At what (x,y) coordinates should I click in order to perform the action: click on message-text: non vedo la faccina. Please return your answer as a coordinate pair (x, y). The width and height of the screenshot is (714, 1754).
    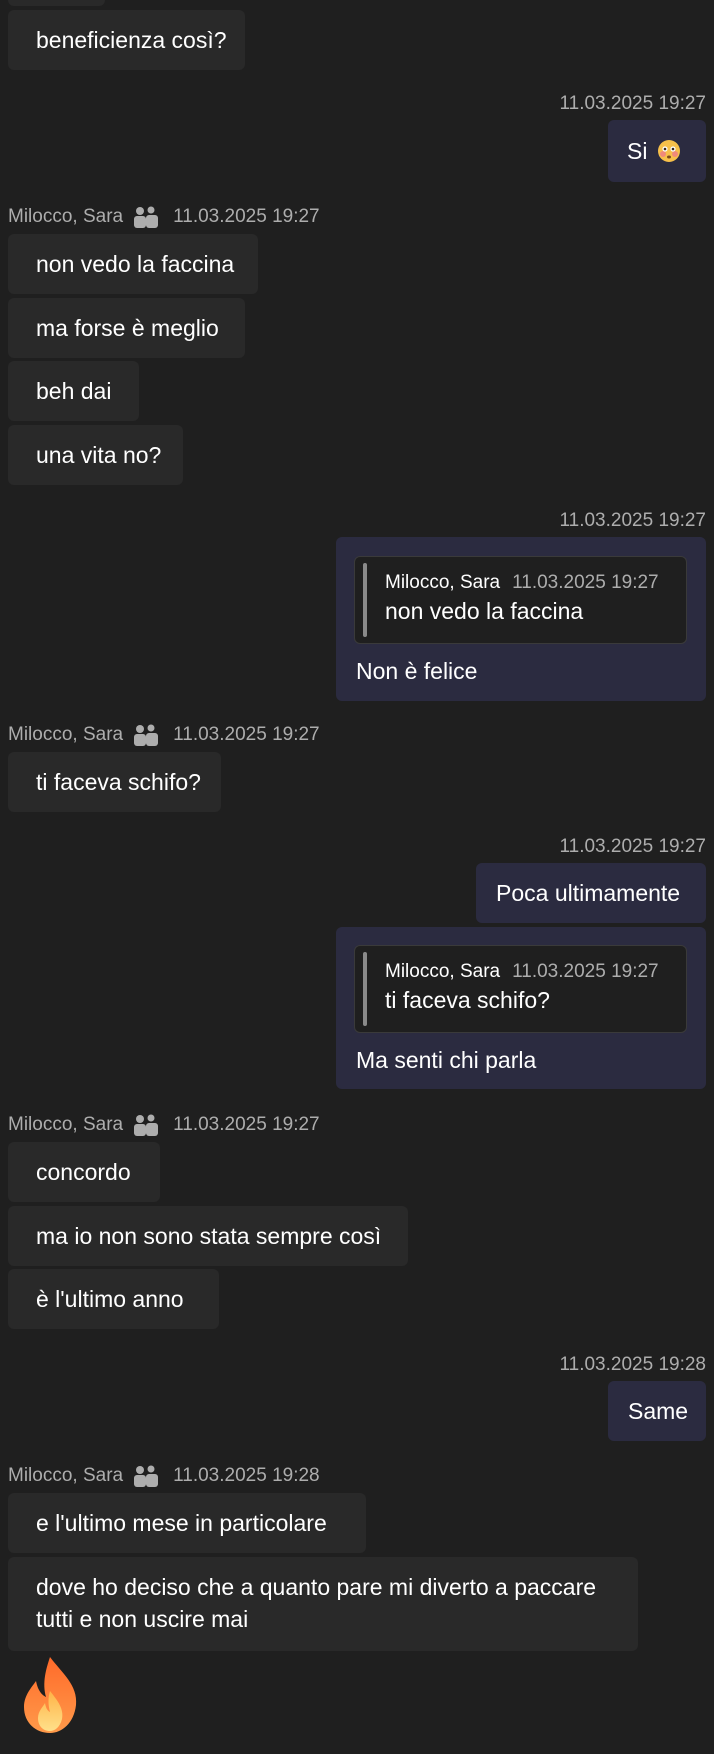
    Looking at the image, I should click on (135, 264).